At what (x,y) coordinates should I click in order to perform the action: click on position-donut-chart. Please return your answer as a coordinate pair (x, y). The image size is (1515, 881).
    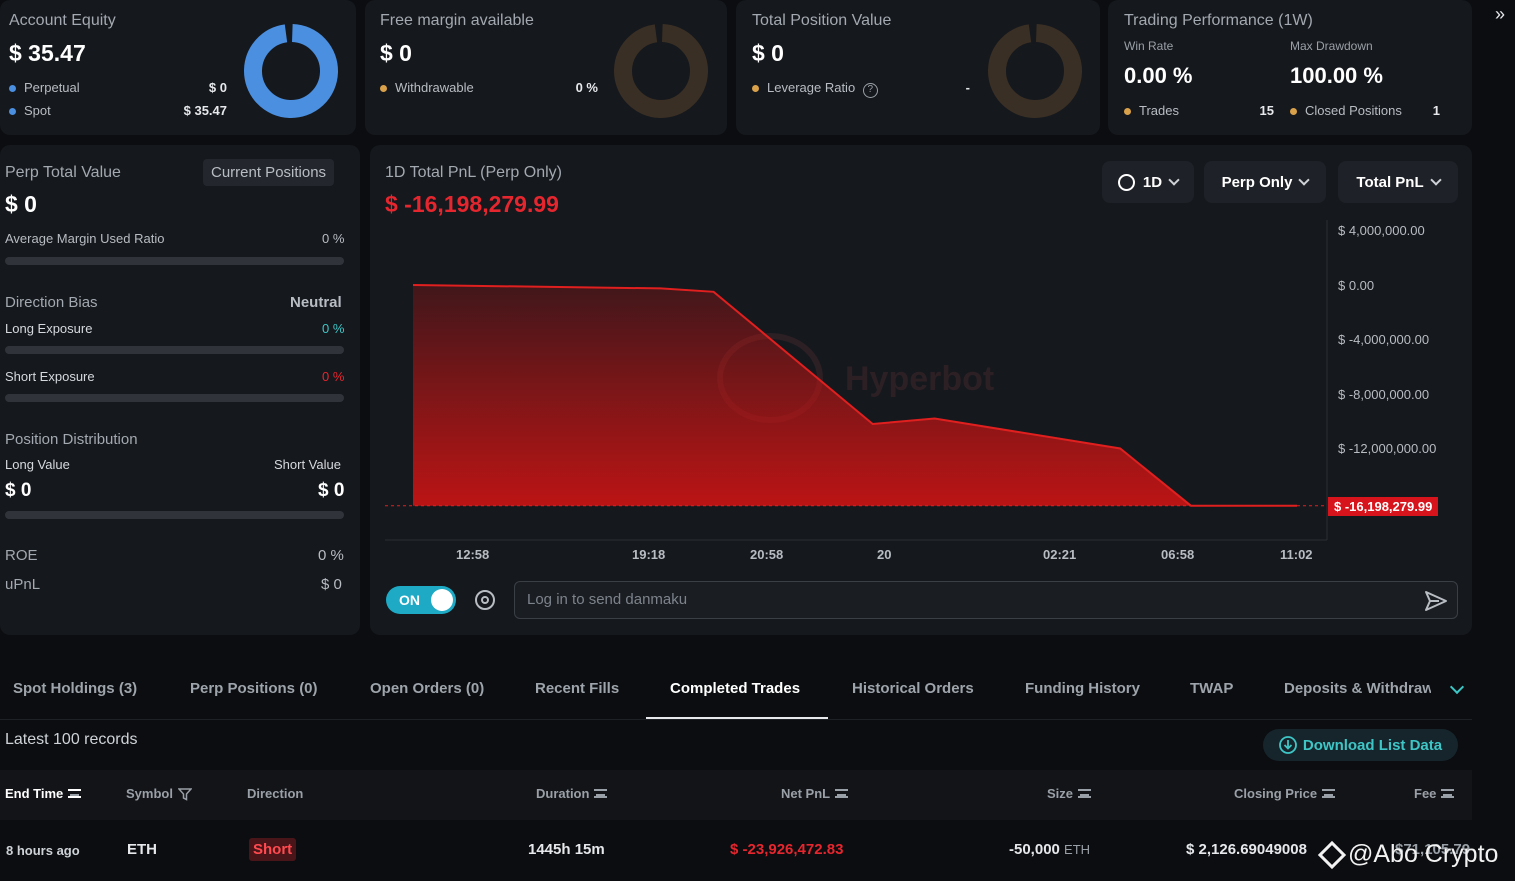
    Looking at the image, I should click on (1035, 70).